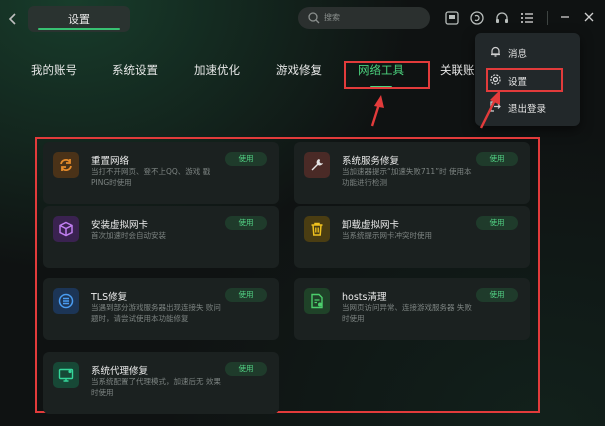 The height and width of the screenshot is (426, 605). I want to click on tab-label: 游戏修复, so click(299, 70).